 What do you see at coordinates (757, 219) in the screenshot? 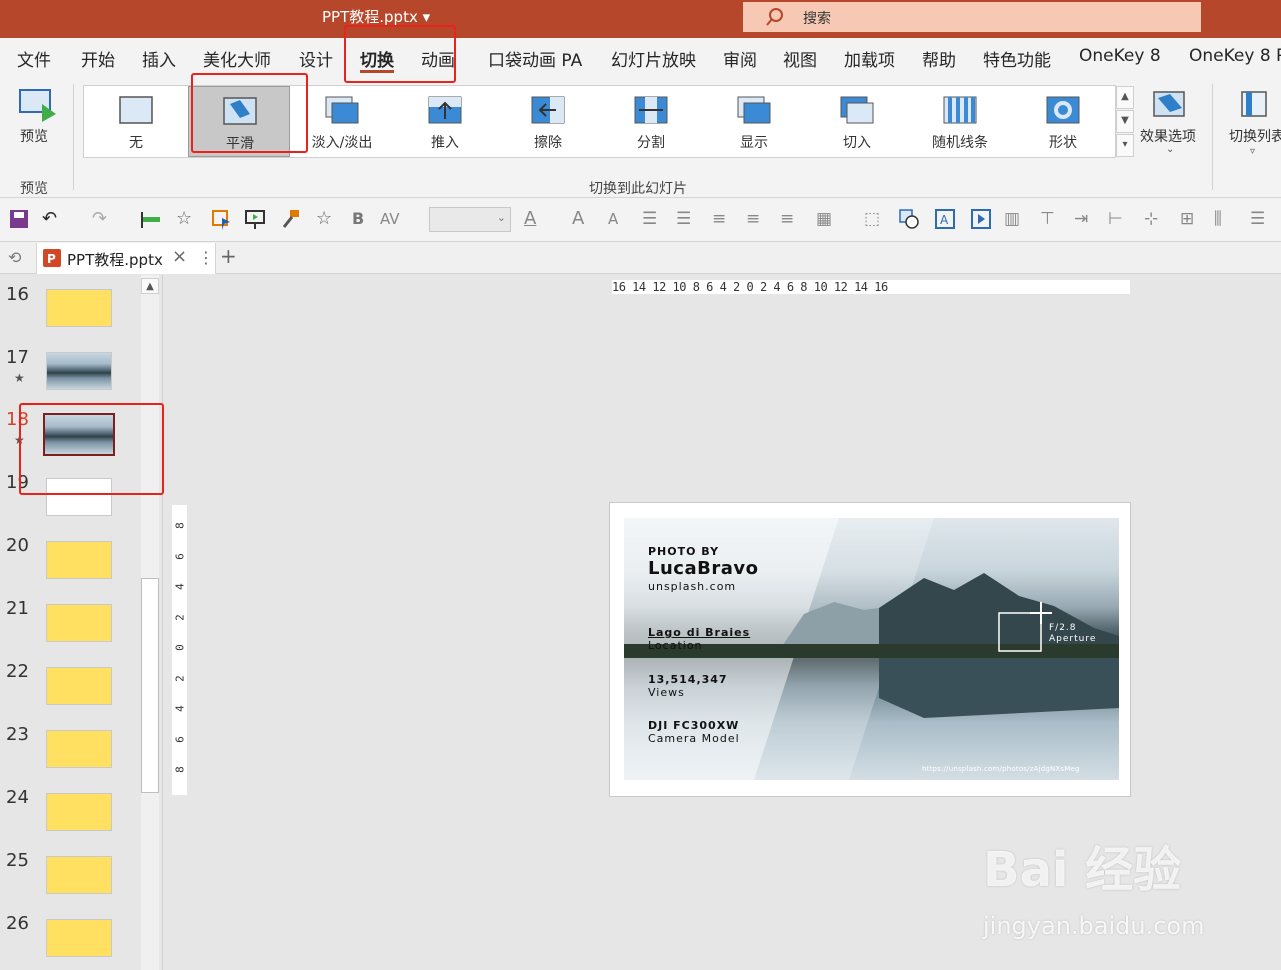
I see `align-left-icon: ≡` at bounding box center [757, 219].